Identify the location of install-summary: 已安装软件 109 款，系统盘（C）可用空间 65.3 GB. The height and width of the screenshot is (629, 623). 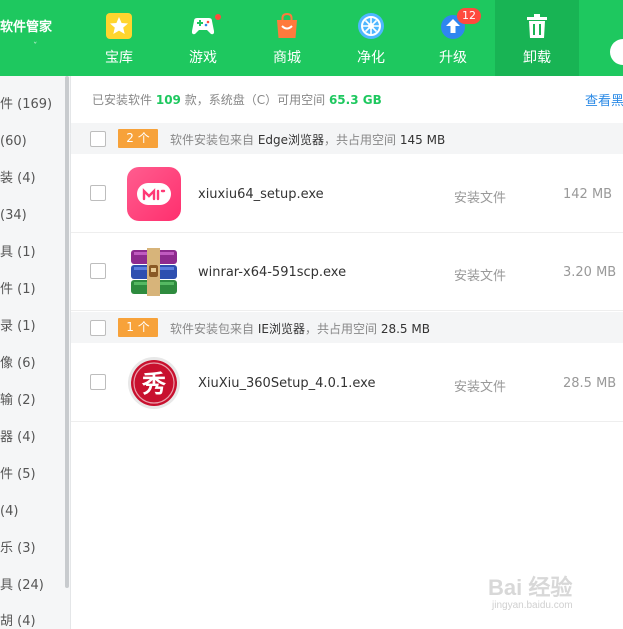
(237, 99).